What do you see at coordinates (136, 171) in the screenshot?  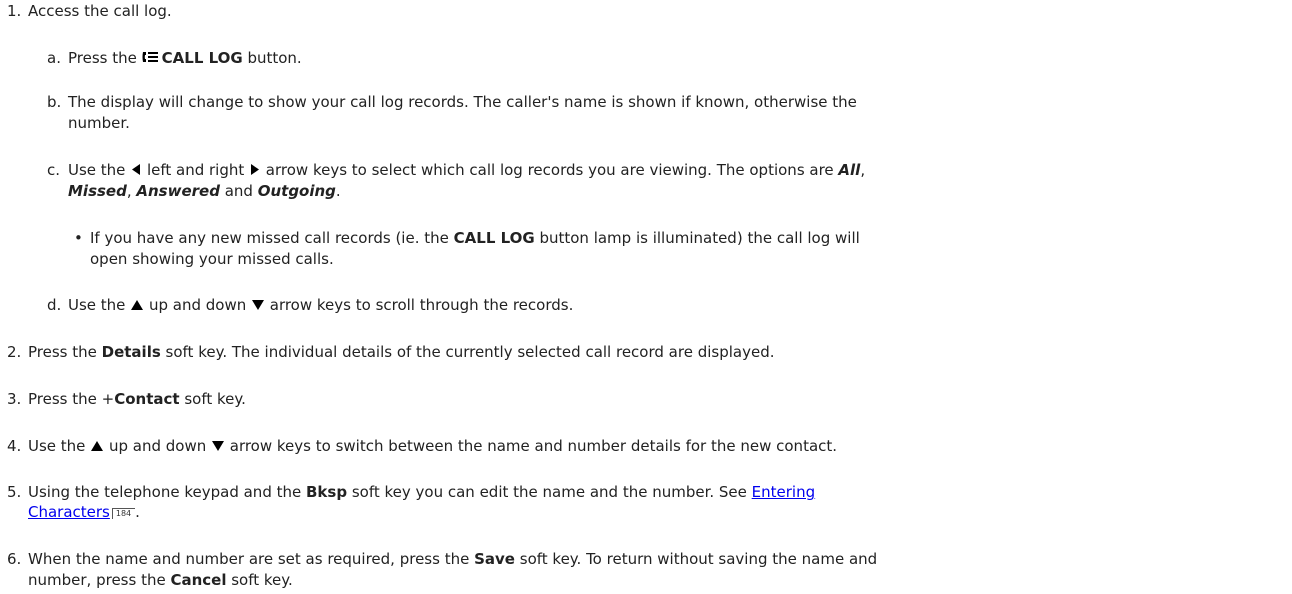 I see `left-arrow-icon` at bounding box center [136, 171].